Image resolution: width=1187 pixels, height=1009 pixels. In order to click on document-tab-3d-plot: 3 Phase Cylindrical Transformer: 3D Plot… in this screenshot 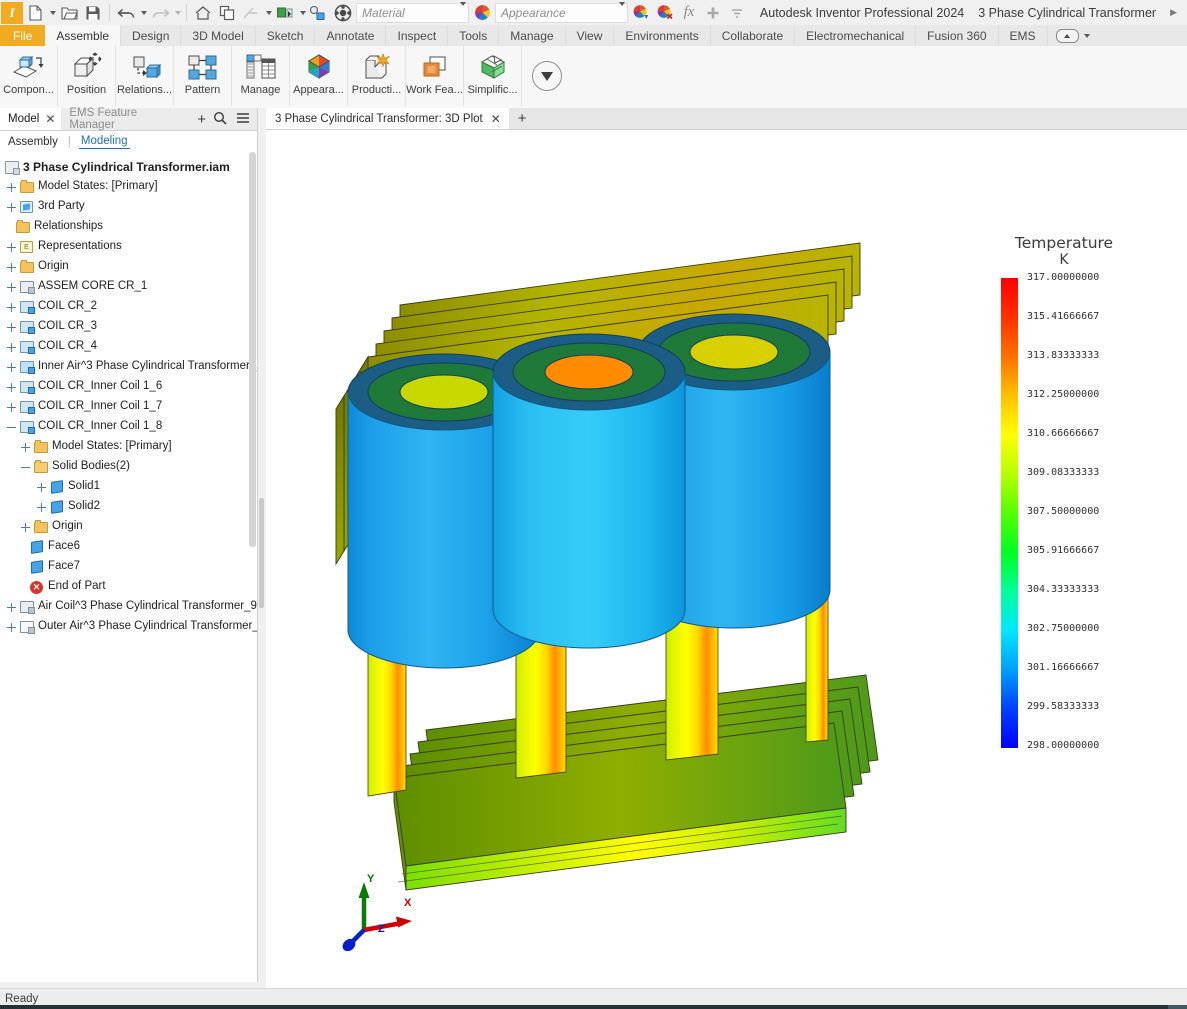, I will do `click(387, 118)`.